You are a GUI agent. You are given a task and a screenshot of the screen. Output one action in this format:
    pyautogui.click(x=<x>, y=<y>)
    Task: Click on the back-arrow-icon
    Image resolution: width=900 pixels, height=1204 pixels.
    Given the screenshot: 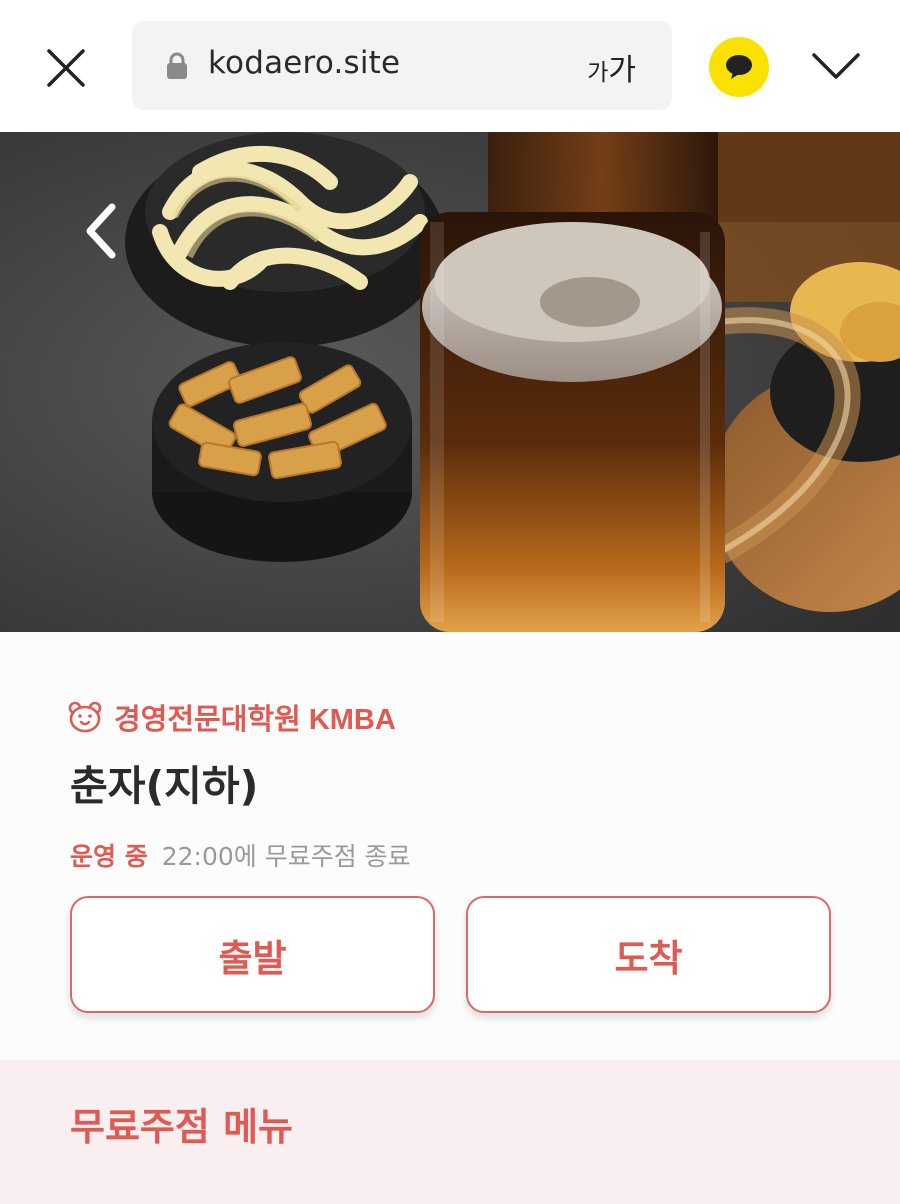 What is the action you would take?
    pyautogui.click(x=101, y=231)
    